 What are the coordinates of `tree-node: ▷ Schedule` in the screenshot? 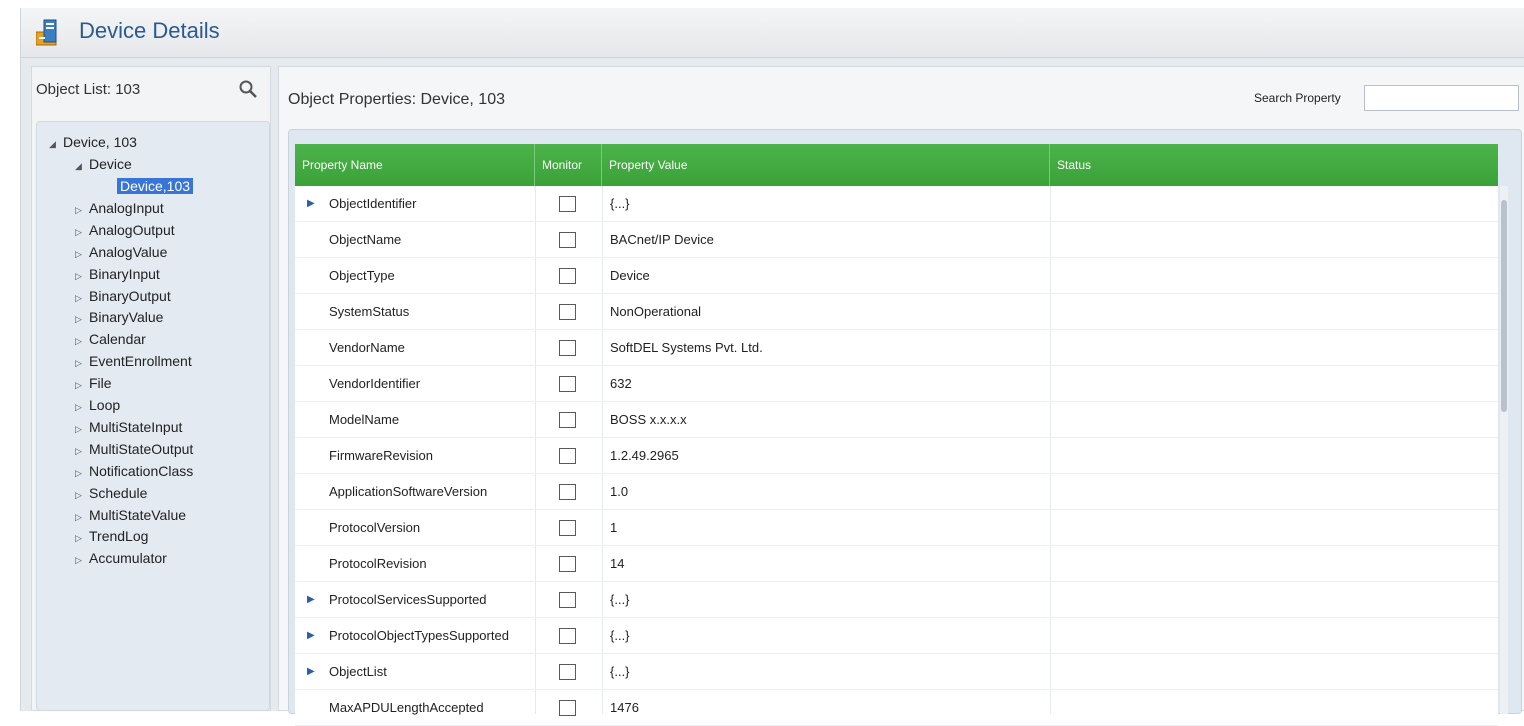 It's located at (111, 494).